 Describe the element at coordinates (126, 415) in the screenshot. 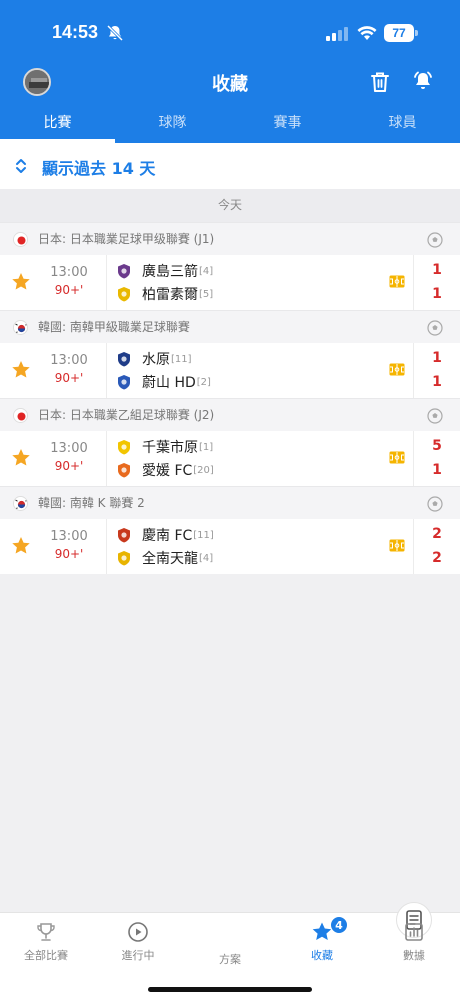

I see `league-name: 日本: 日本職業乙組足球聯賽 (J2)` at that location.